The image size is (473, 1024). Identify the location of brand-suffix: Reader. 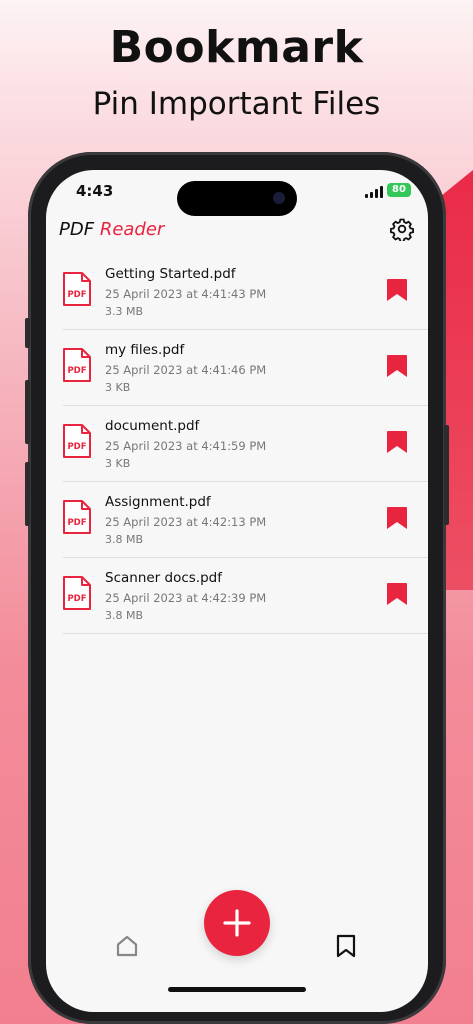
(132, 229).